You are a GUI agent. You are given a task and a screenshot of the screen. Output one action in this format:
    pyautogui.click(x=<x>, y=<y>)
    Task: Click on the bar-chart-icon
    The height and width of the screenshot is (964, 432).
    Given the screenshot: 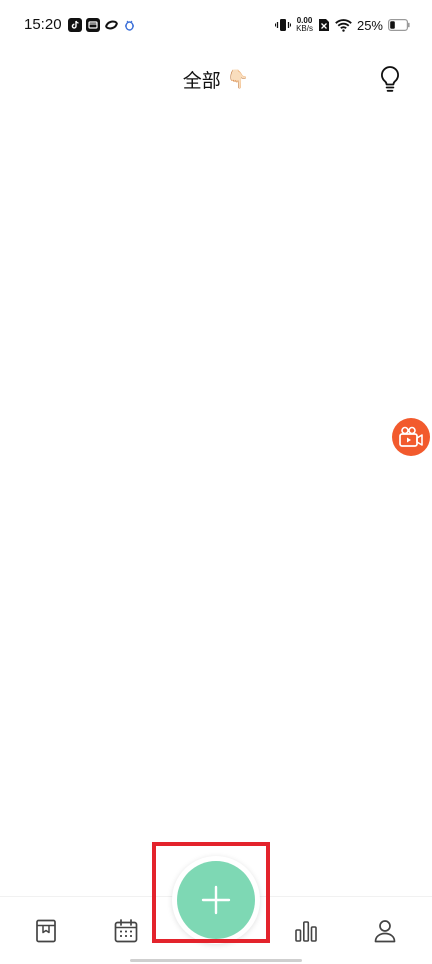 What is the action you would take?
    pyautogui.click(x=306, y=931)
    